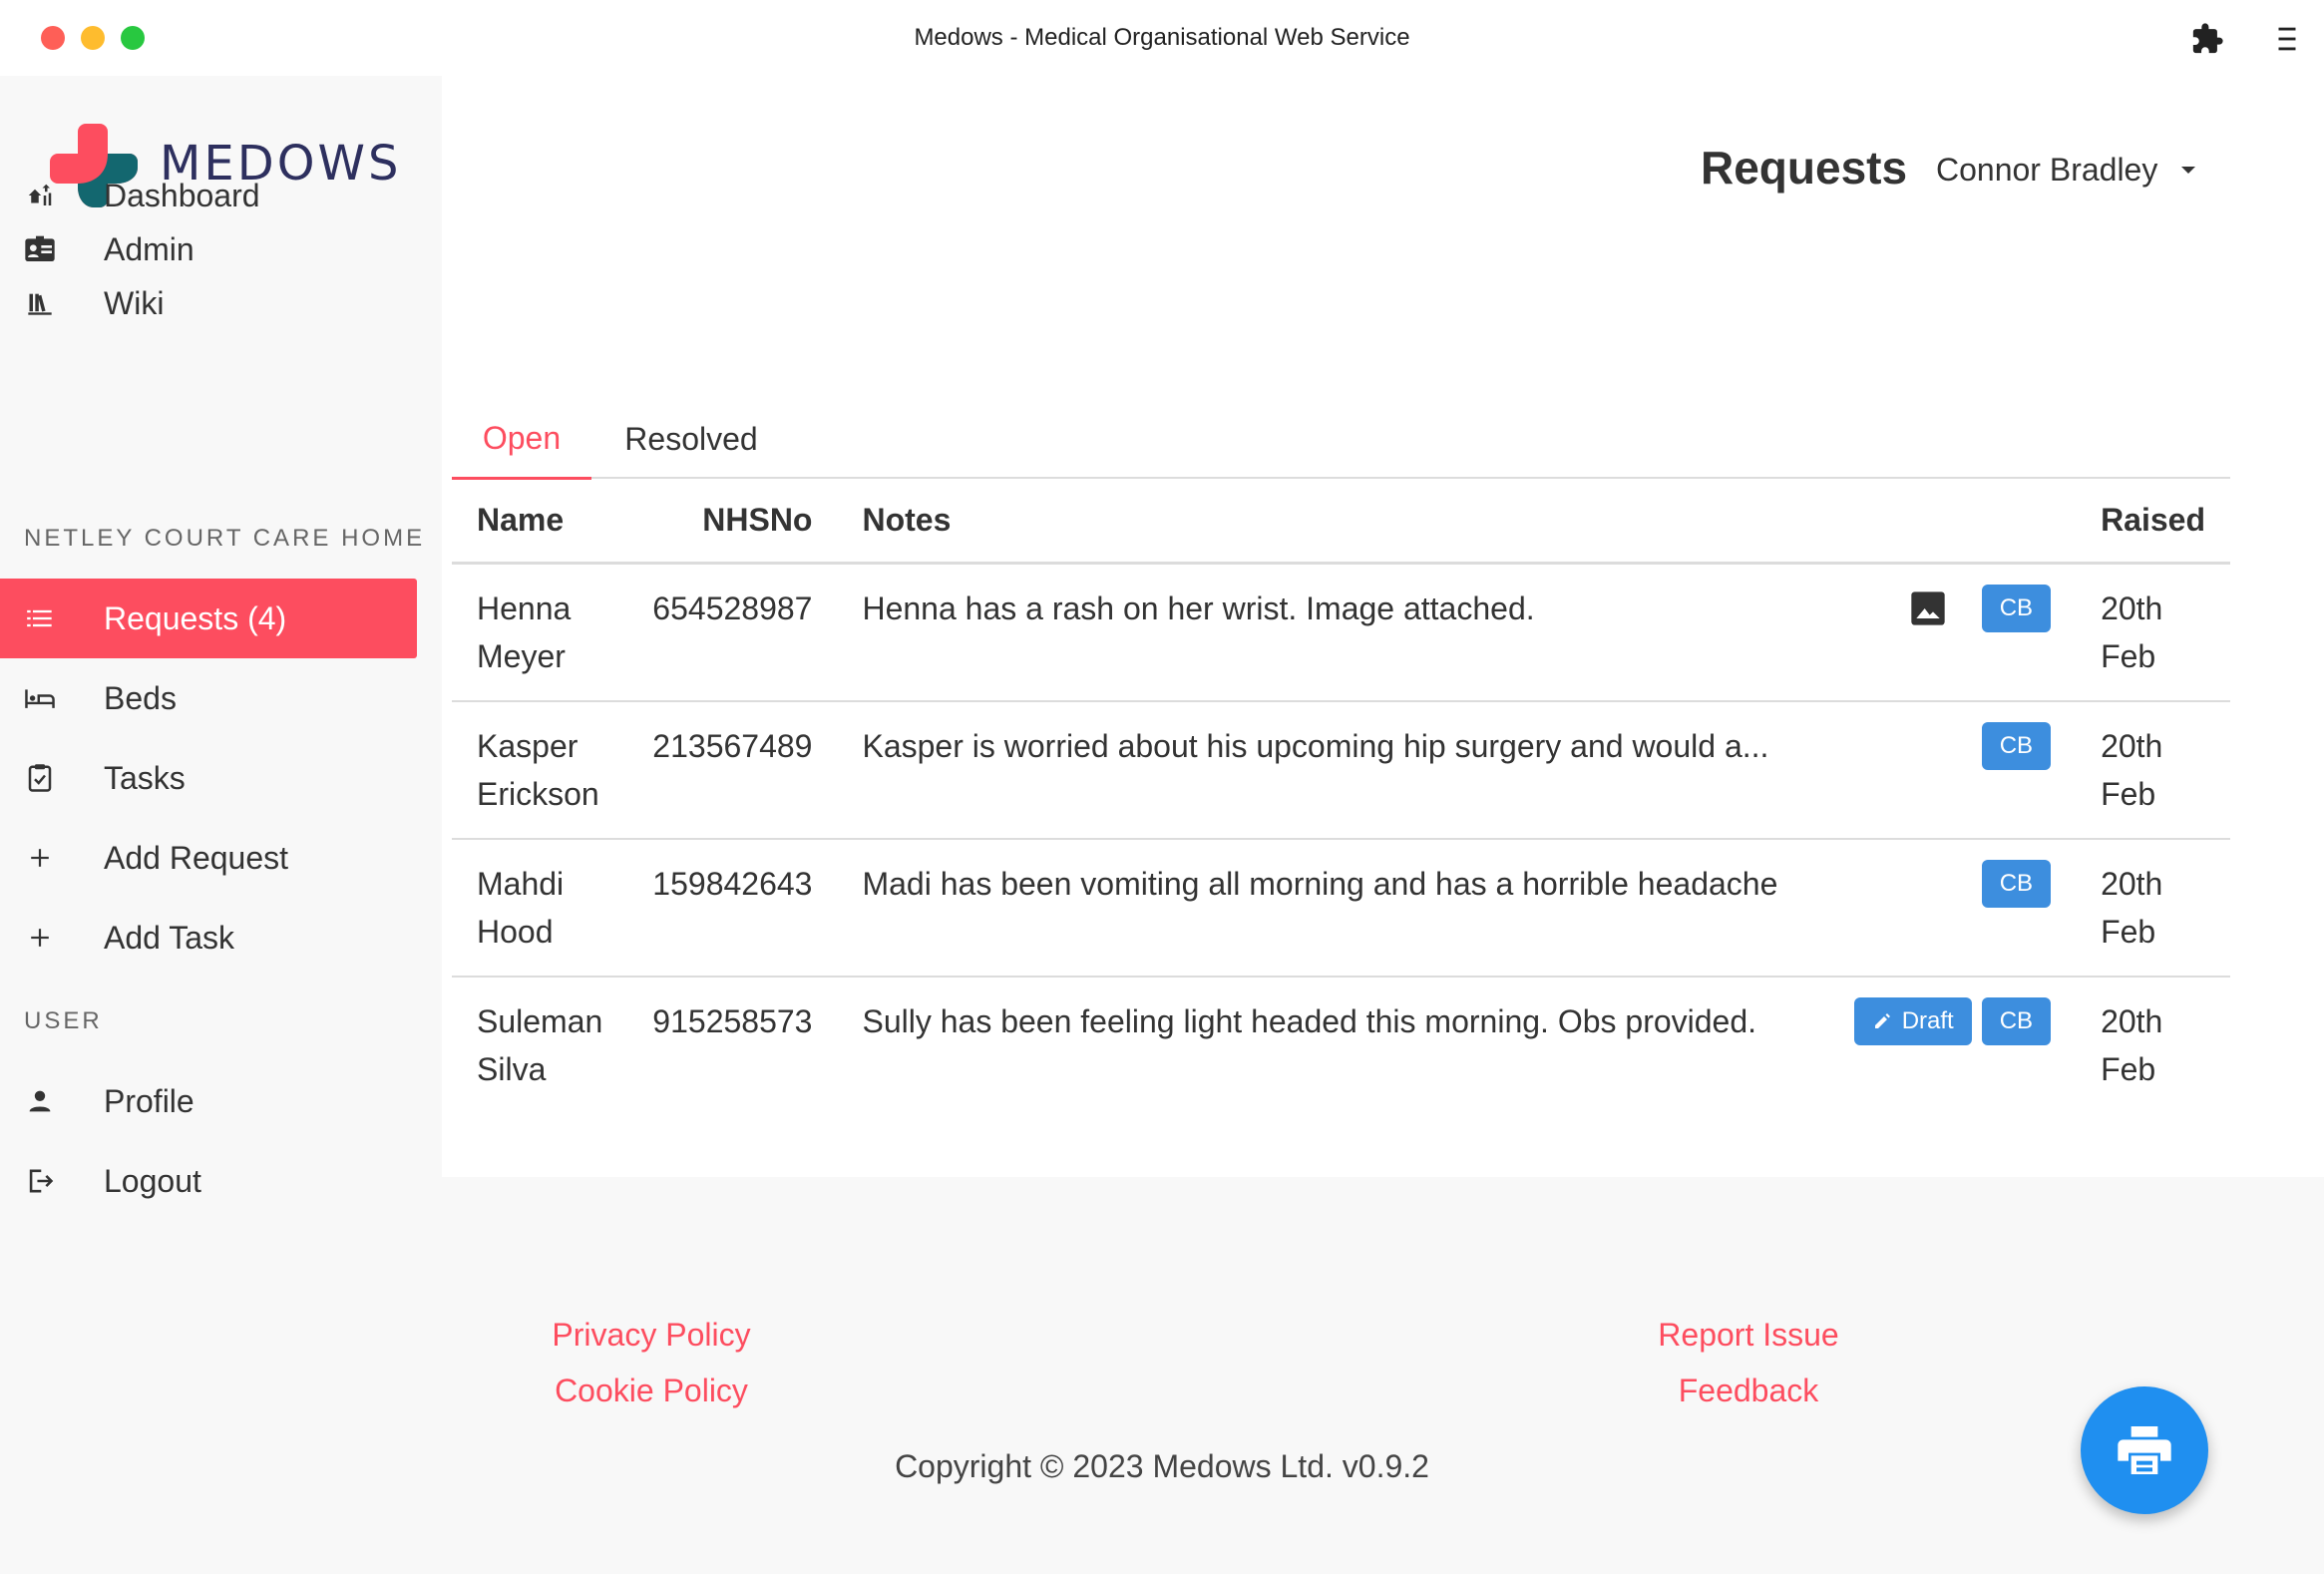 Image resolution: width=2324 pixels, height=1574 pixels. Describe the element at coordinates (2207, 39) in the screenshot. I see `extensions-puzzle-icon` at that location.